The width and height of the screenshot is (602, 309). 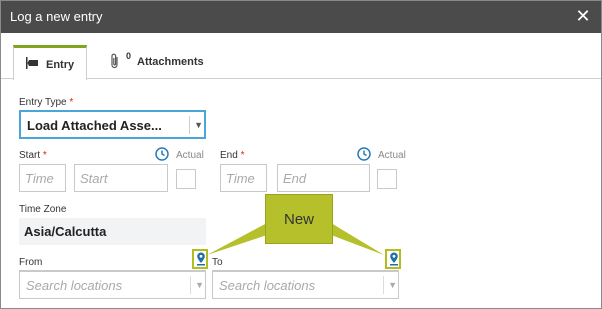 What do you see at coordinates (237, 239) in the screenshot?
I see `callout-pointer-left` at bounding box center [237, 239].